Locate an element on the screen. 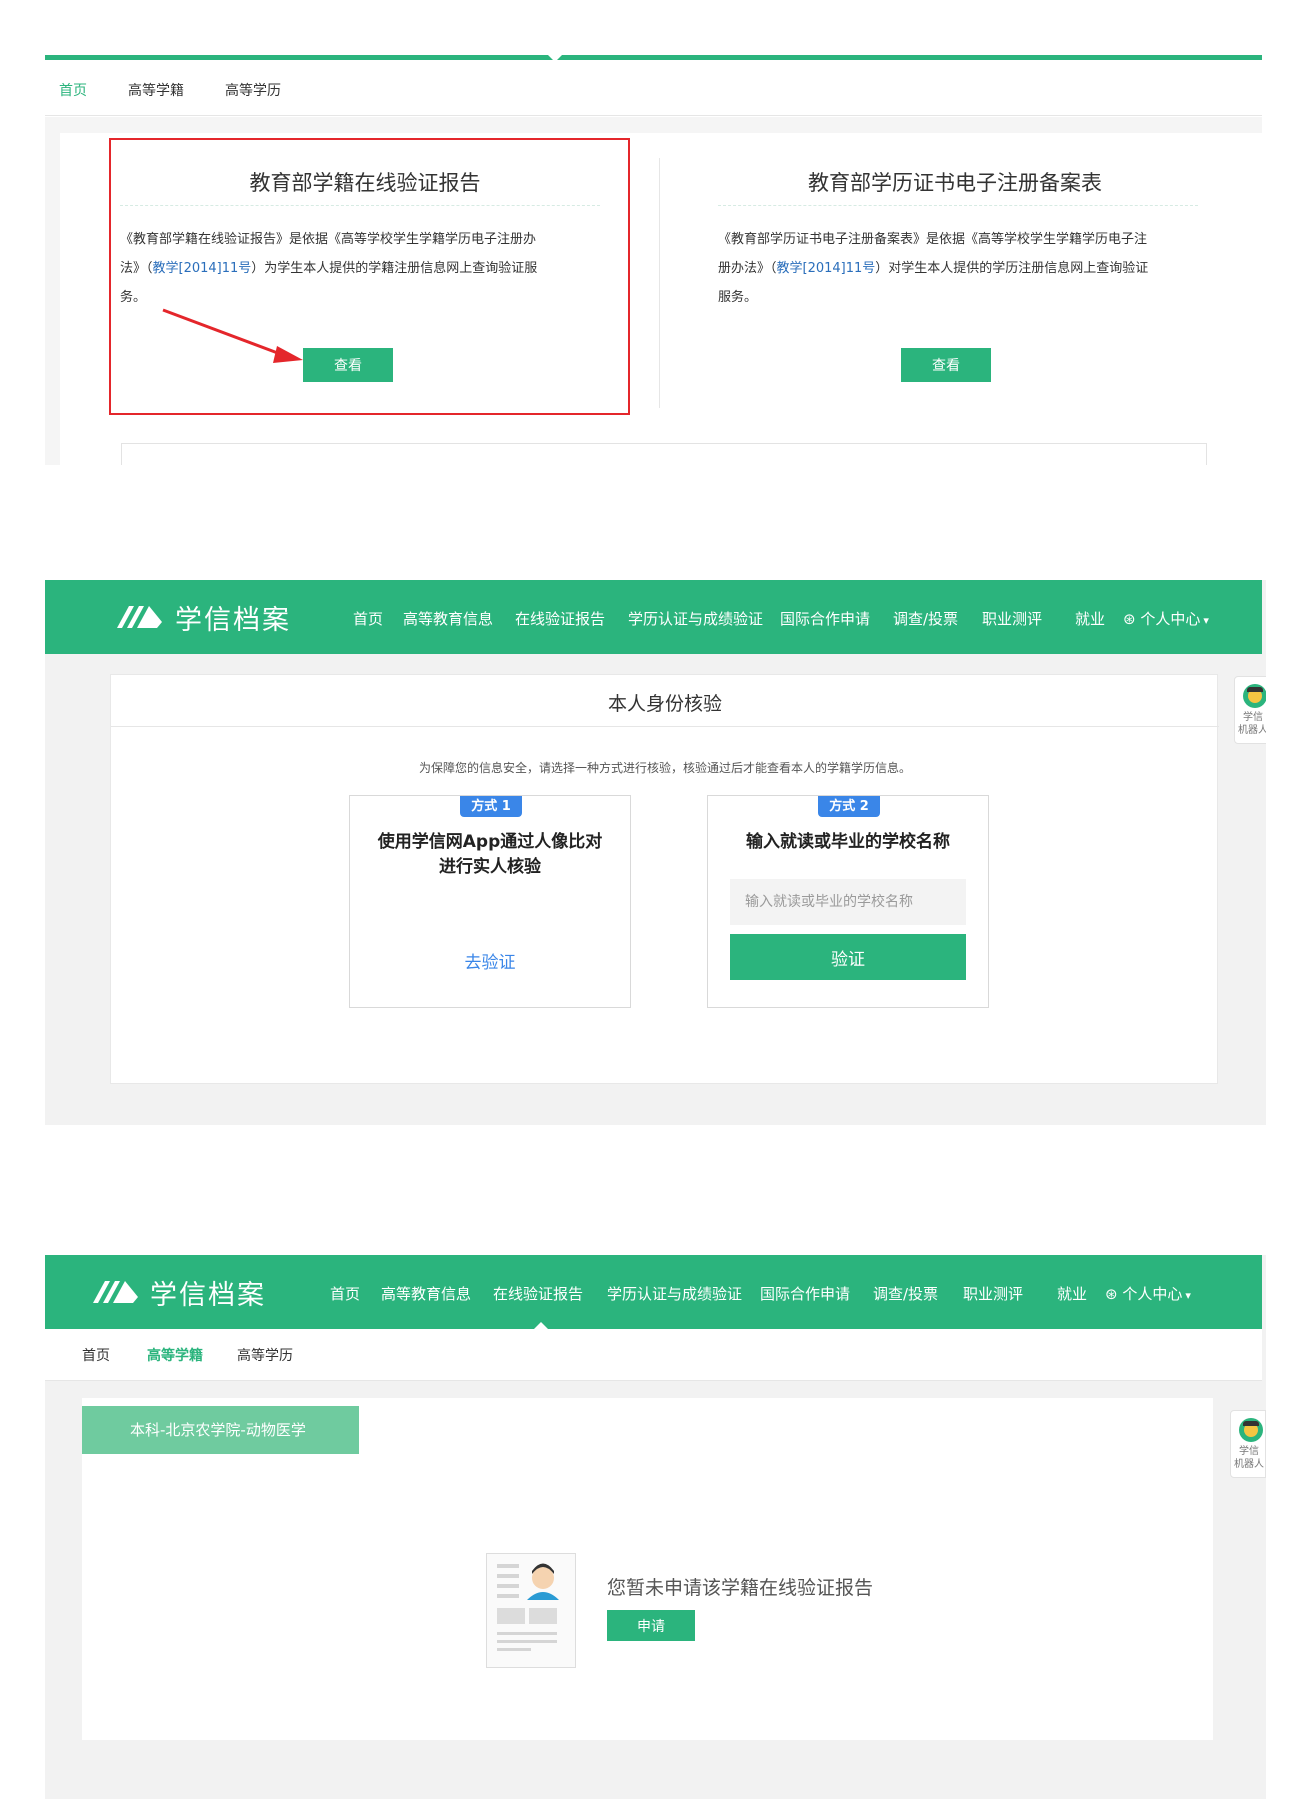 The width and height of the screenshot is (1296, 1799). degree-record-title: 教育部学历证书电子注册备案表 is located at coordinates (955, 183).